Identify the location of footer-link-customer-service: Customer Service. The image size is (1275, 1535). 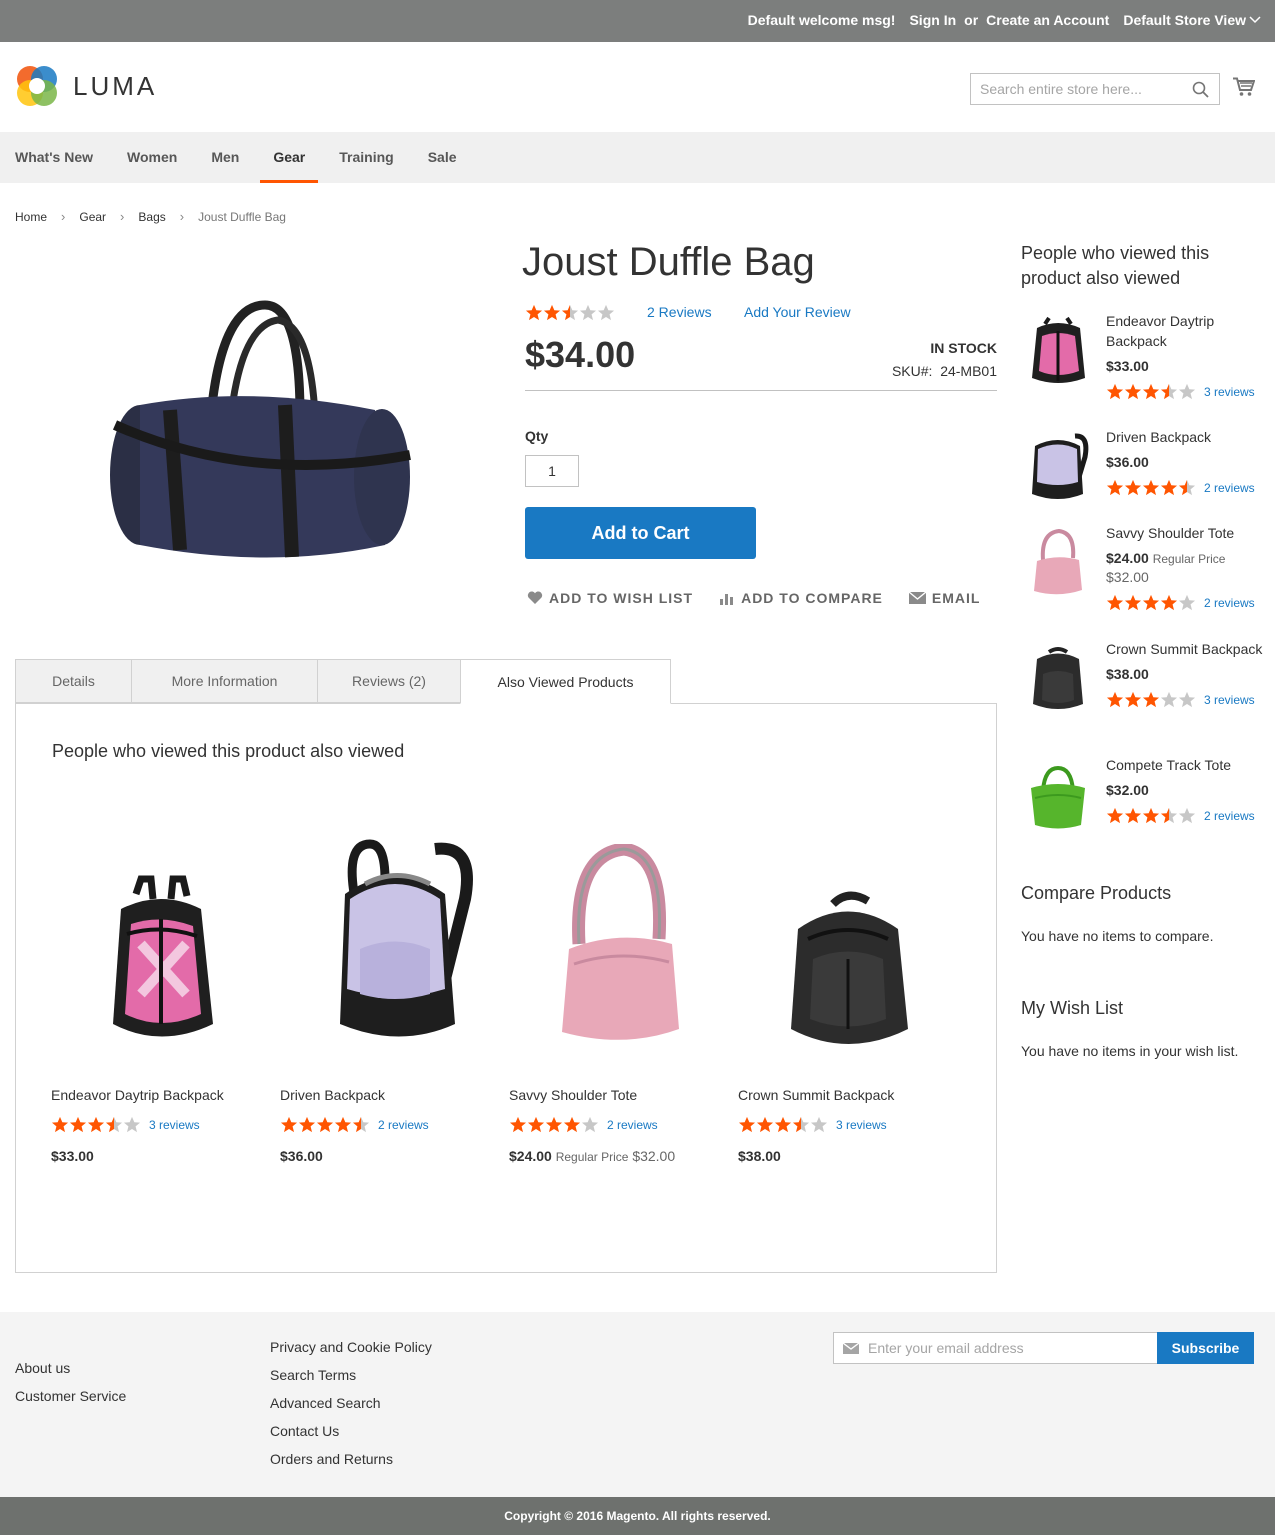
(70, 1396).